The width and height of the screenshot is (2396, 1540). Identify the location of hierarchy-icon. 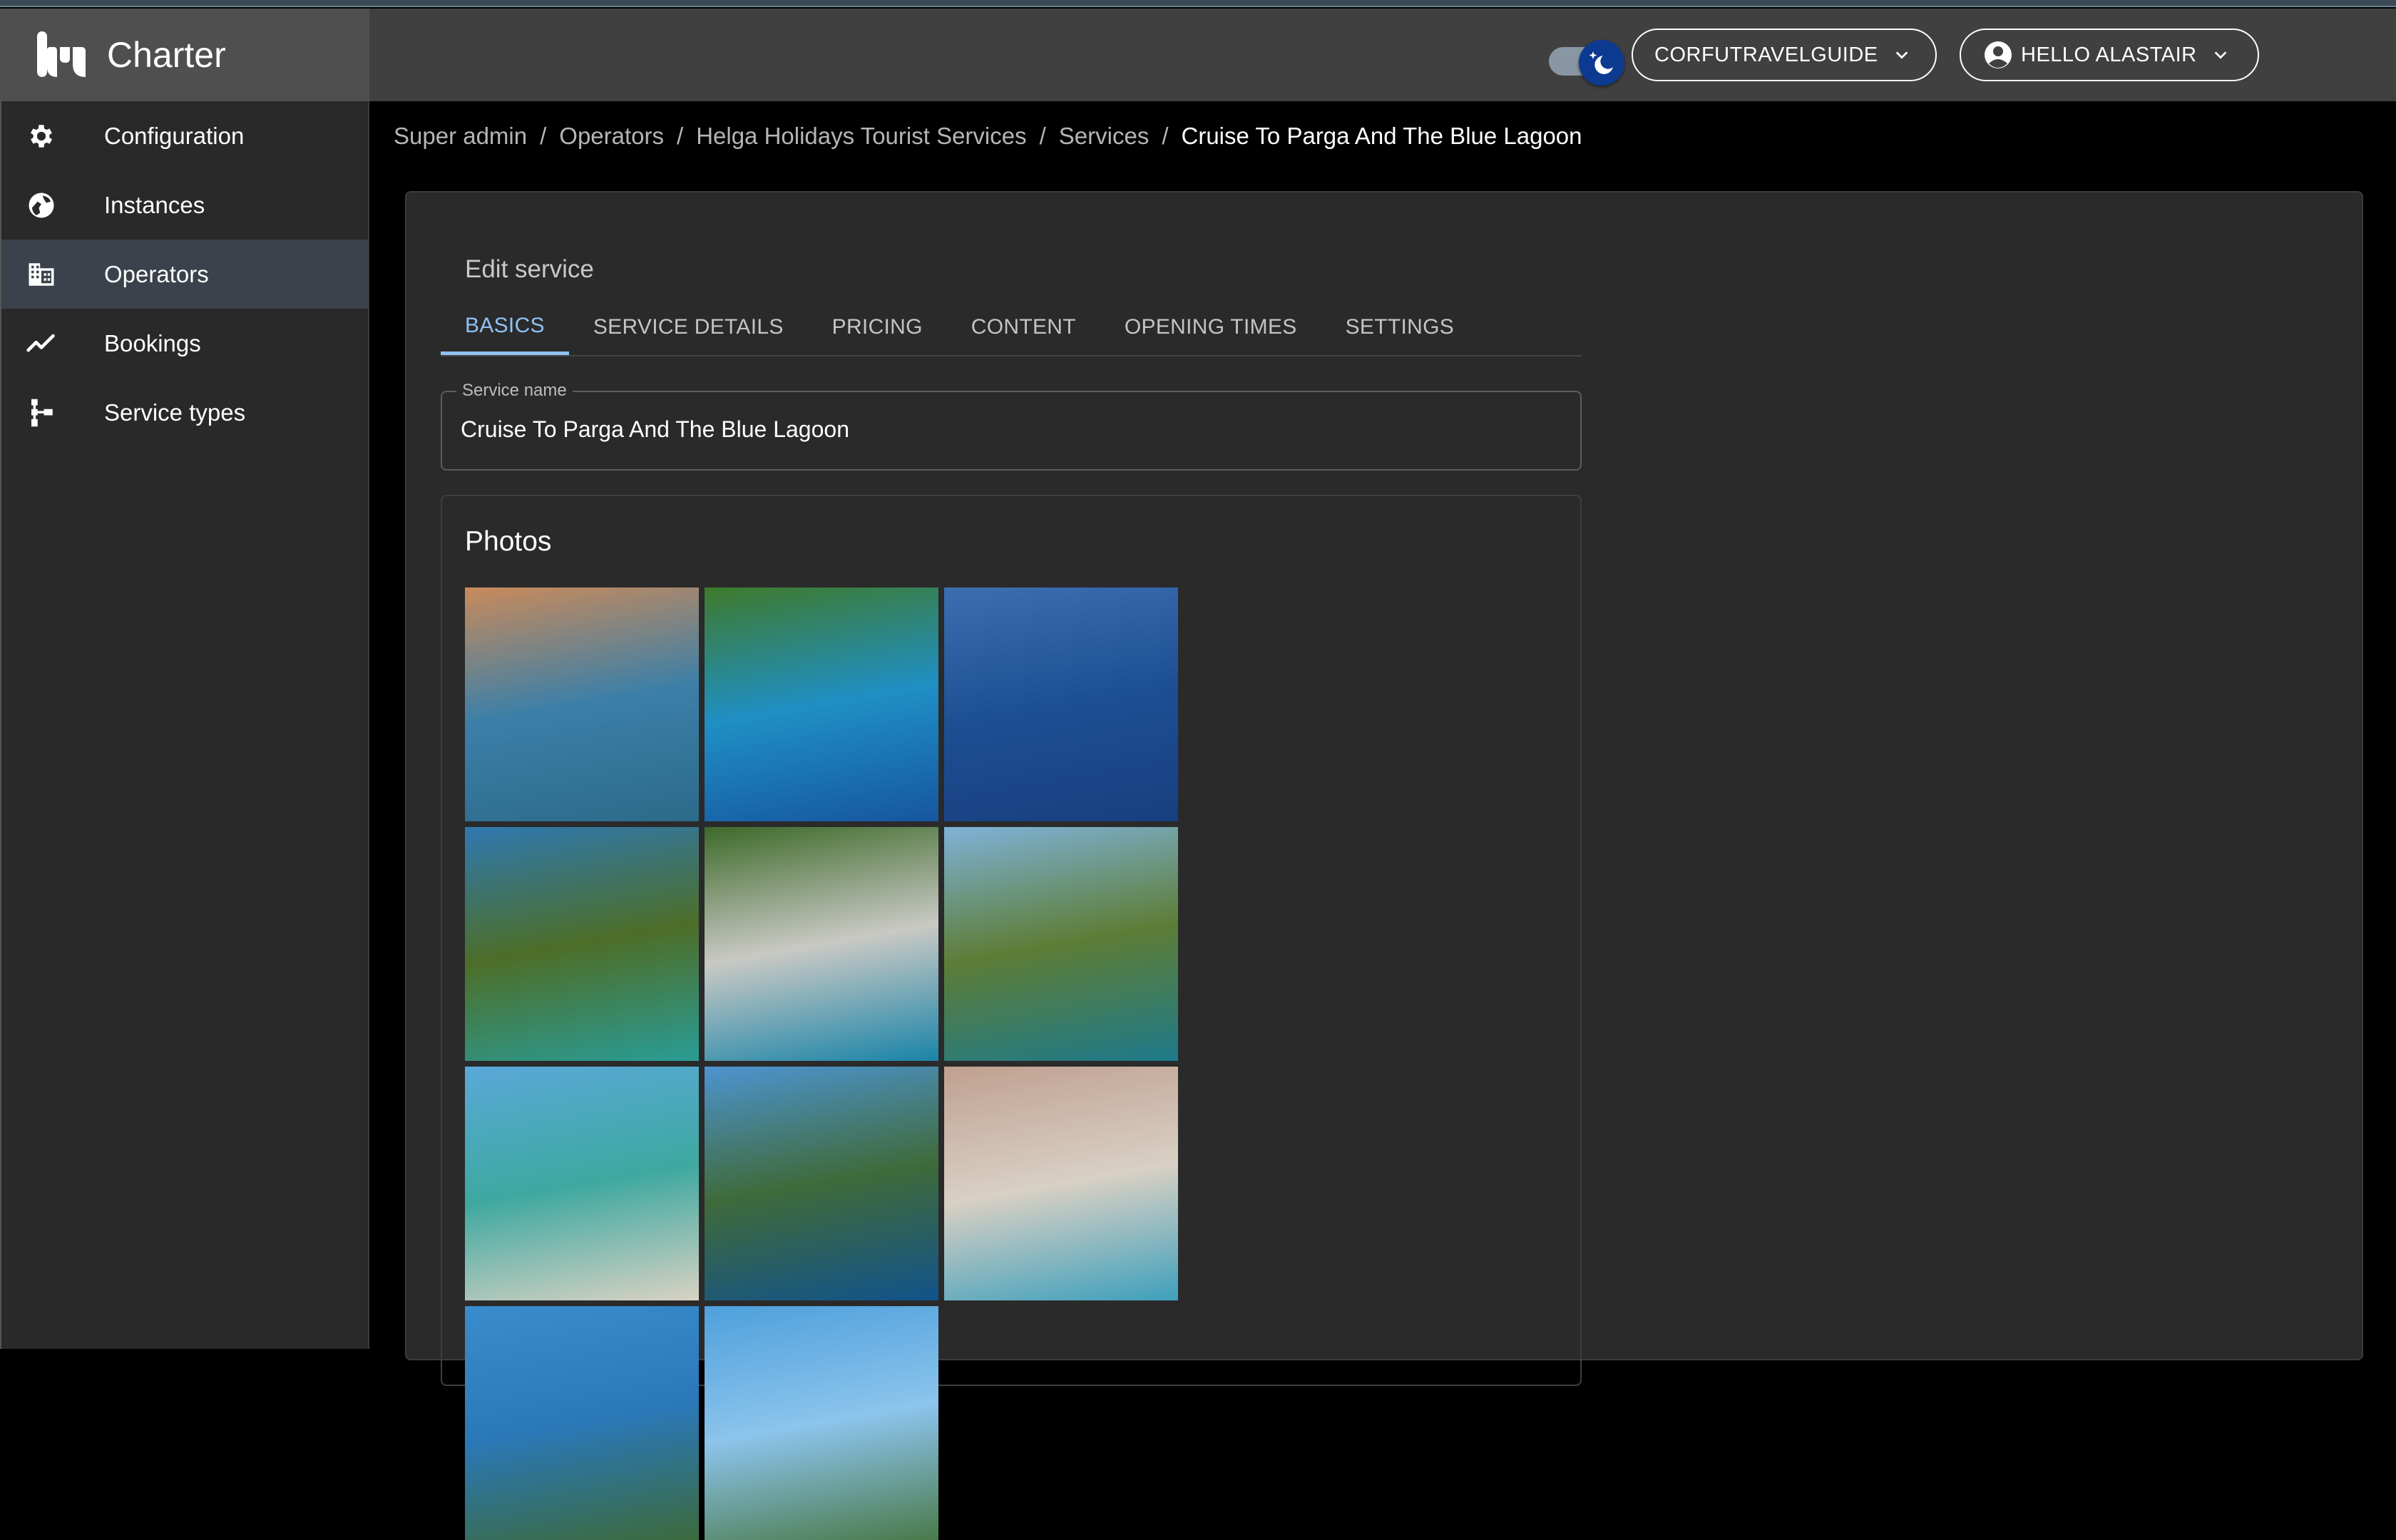
(41, 412).